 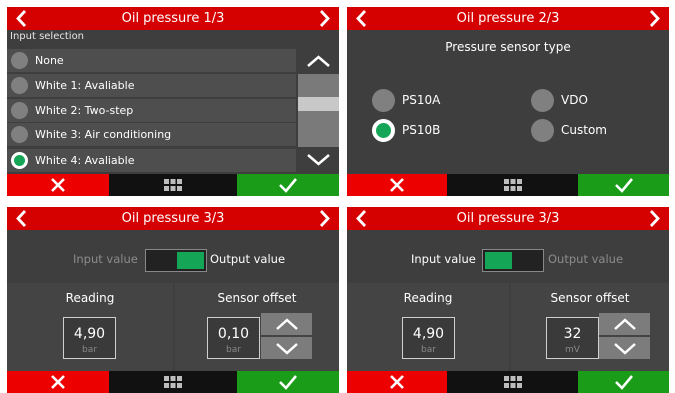 I want to click on list-scrollbar, so click(x=318, y=110).